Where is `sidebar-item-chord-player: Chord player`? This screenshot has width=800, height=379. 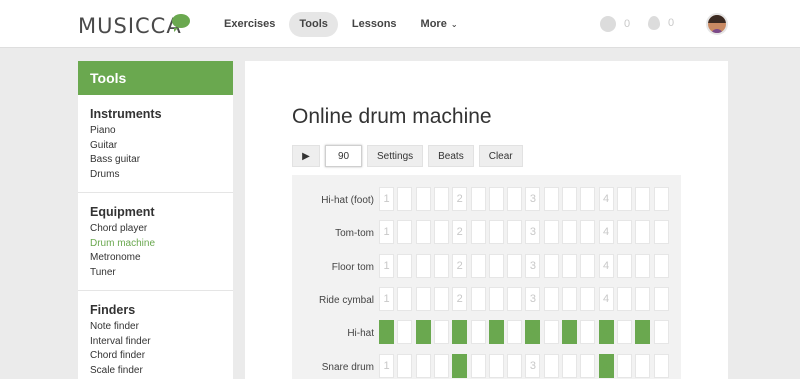 sidebar-item-chord-player: Chord player is located at coordinates (155, 229).